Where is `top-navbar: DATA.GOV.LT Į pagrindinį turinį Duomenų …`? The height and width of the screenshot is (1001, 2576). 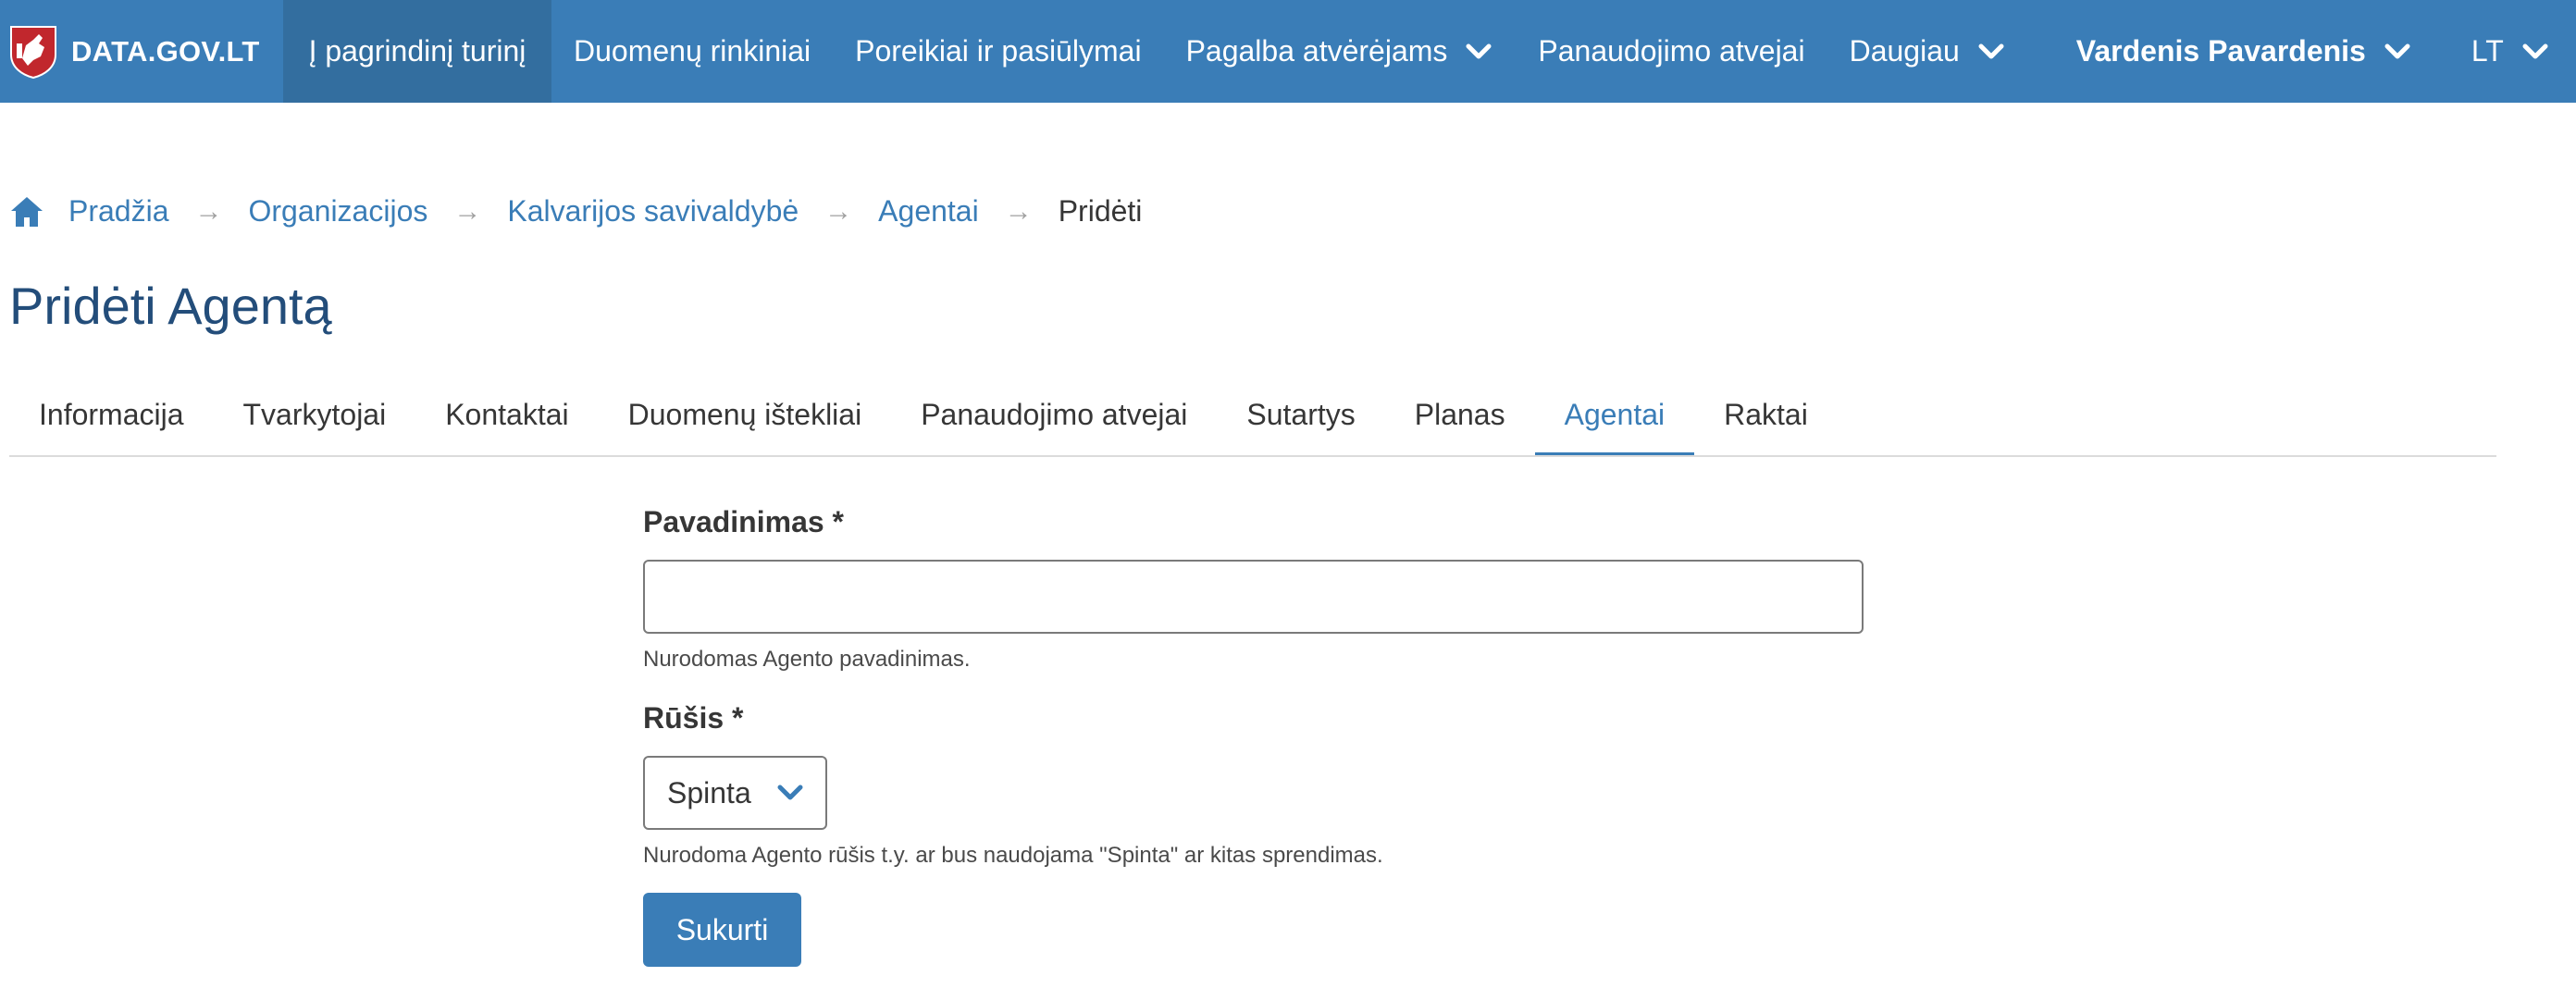 top-navbar: DATA.GOV.LT Į pagrindinį turinį Duomenų … is located at coordinates (1288, 52).